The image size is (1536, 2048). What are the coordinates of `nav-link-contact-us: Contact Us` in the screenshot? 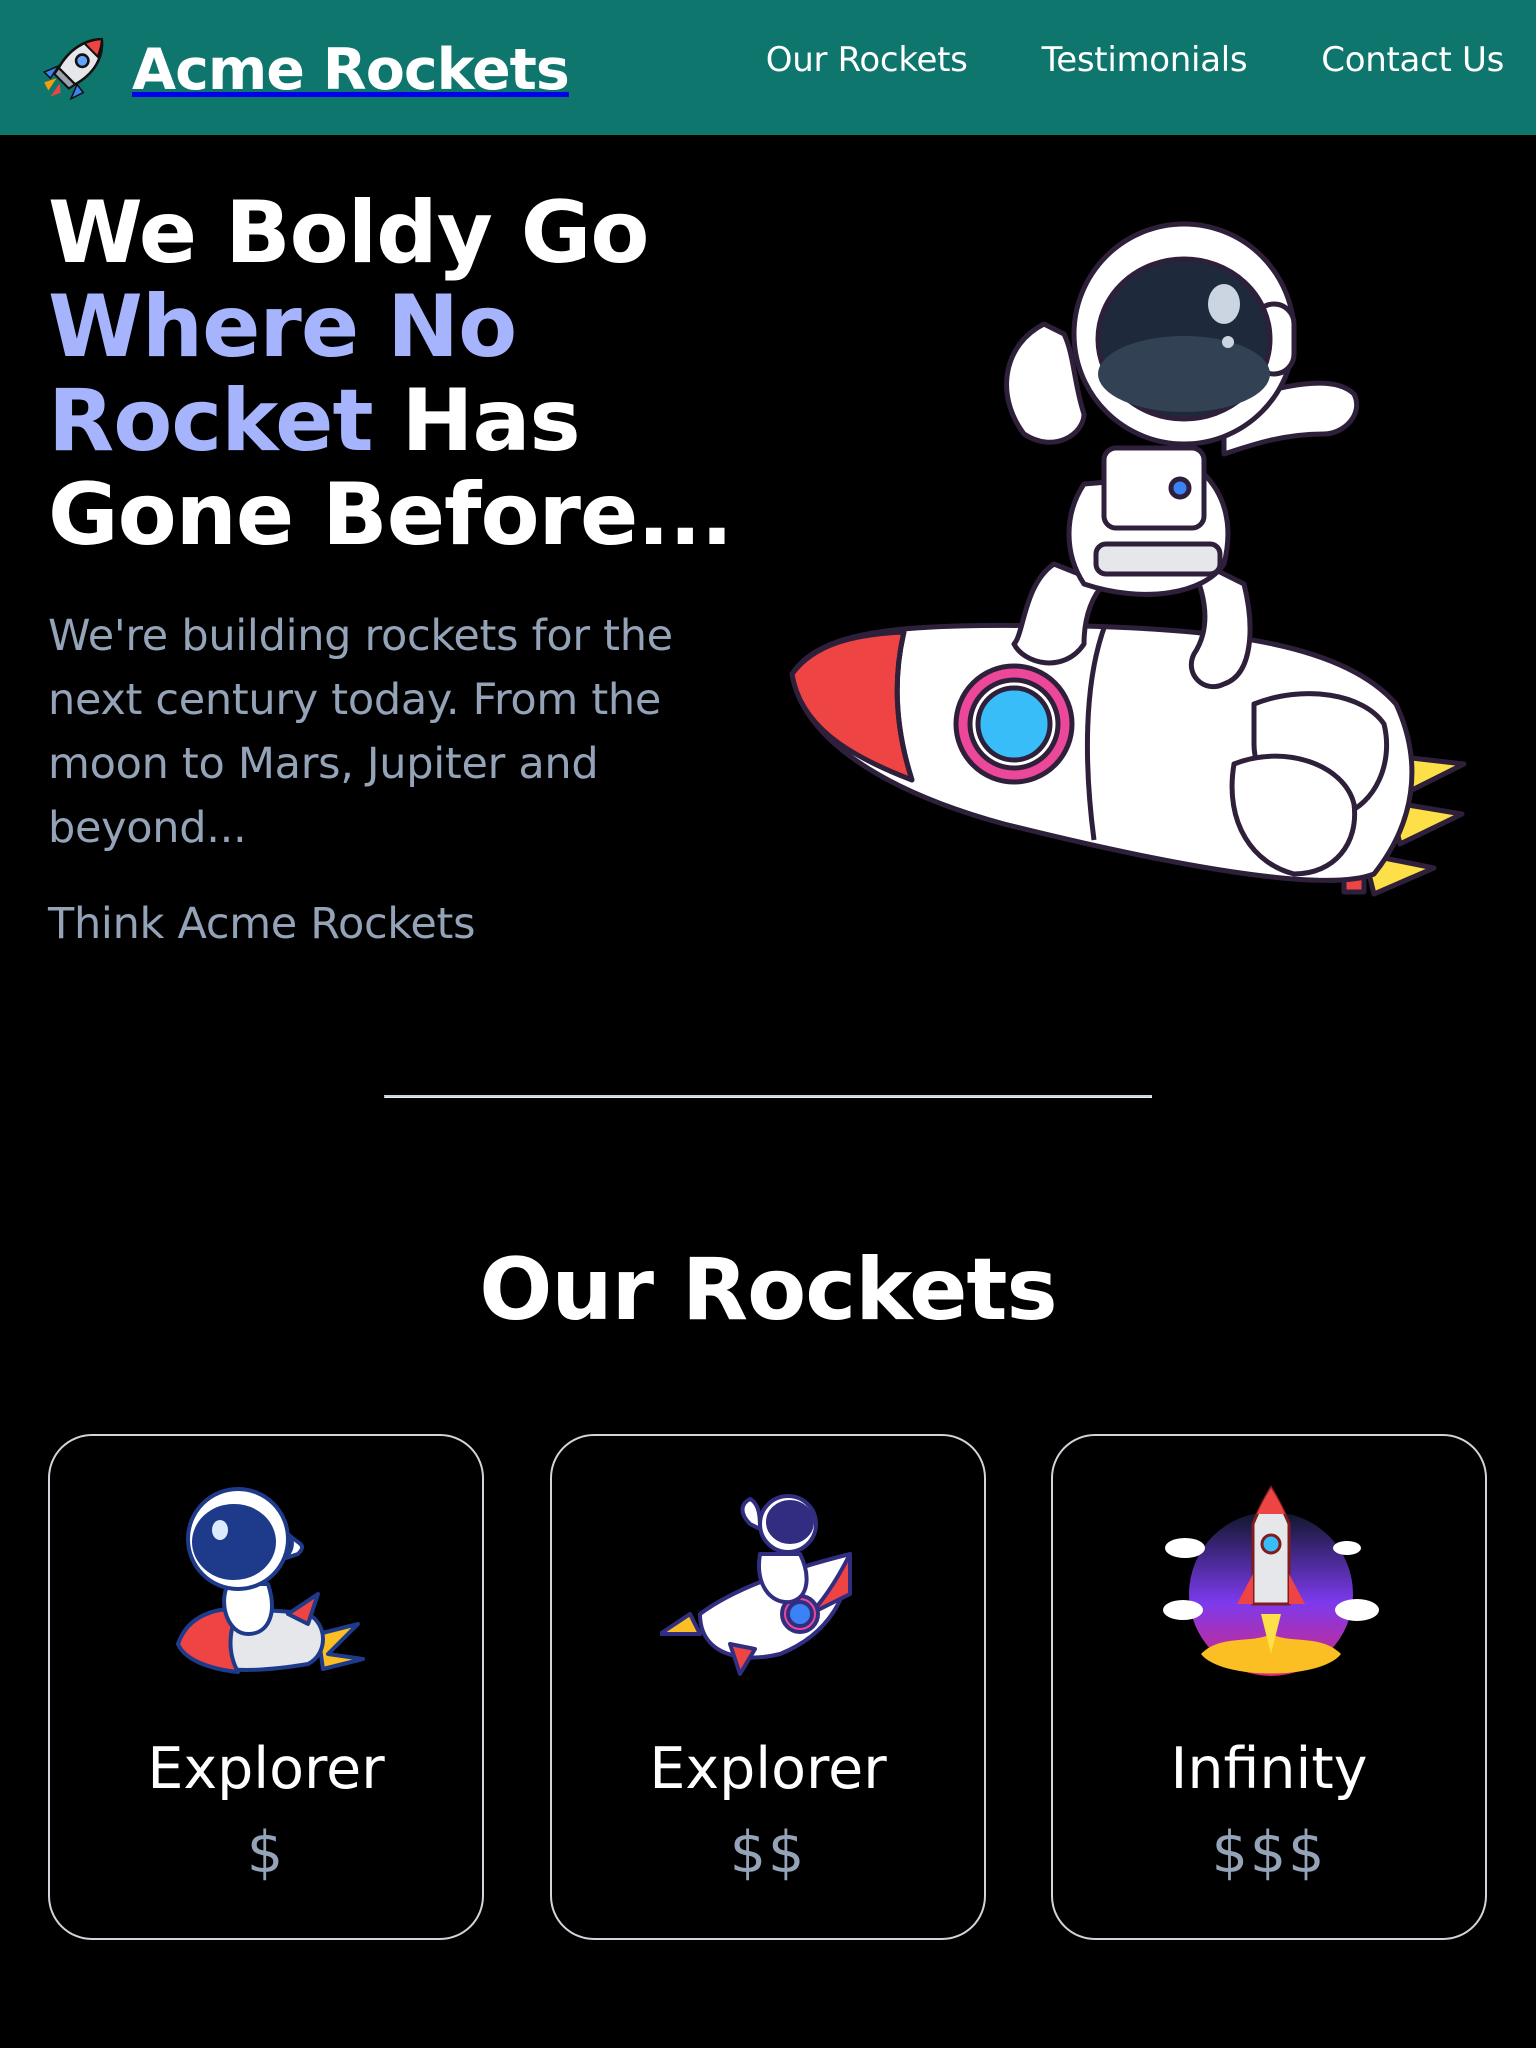 It's located at (1412, 60).